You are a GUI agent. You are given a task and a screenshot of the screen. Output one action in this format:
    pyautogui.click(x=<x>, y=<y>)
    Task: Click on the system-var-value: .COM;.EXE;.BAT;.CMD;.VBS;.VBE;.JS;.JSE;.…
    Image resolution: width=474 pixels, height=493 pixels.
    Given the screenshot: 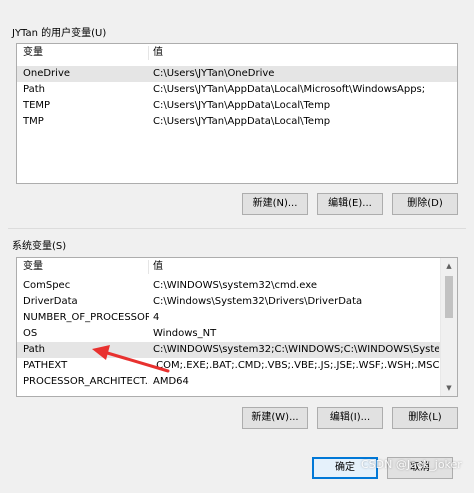 What is the action you would take?
    pyautogui.click(x=296, y=365)
    